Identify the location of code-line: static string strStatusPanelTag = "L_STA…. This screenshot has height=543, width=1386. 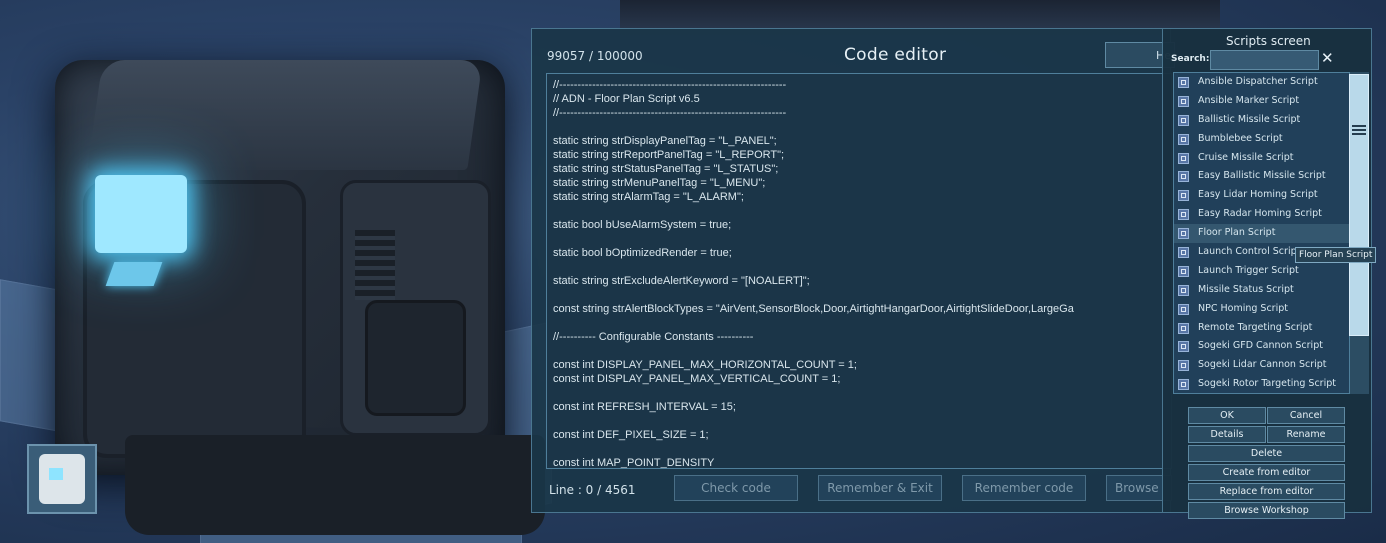
(666, 169).